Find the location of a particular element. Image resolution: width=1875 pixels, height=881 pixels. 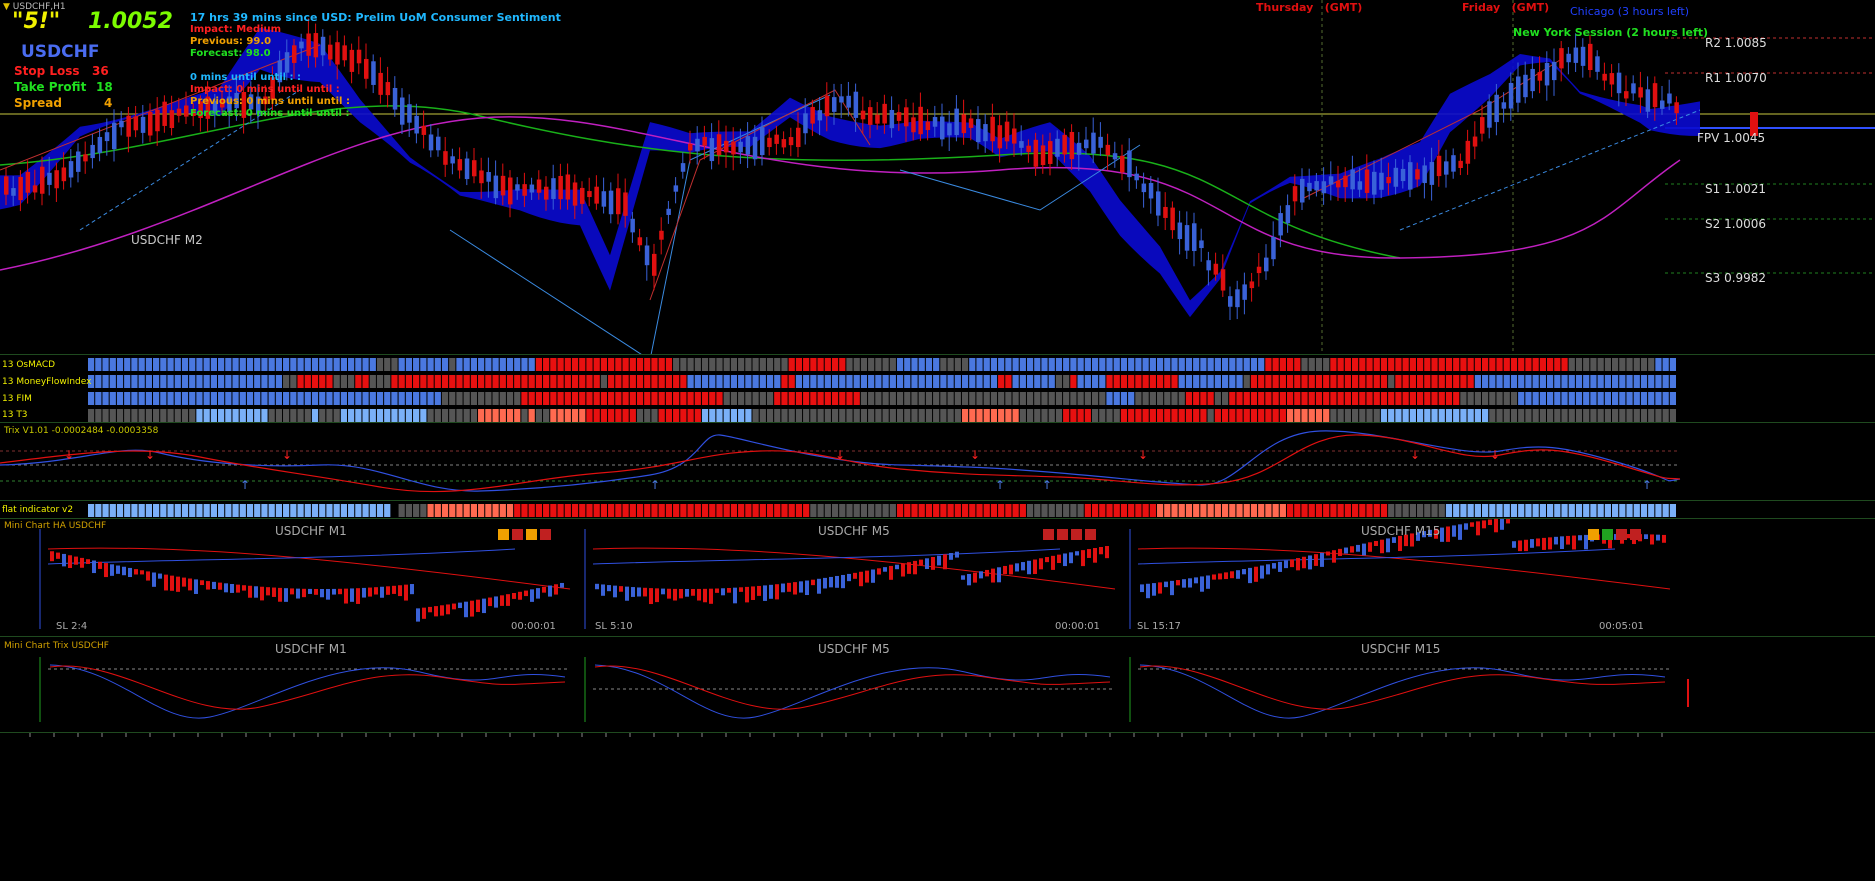

trix-m15-title: USDCHF M15 is located at coordinates (1401, 649).